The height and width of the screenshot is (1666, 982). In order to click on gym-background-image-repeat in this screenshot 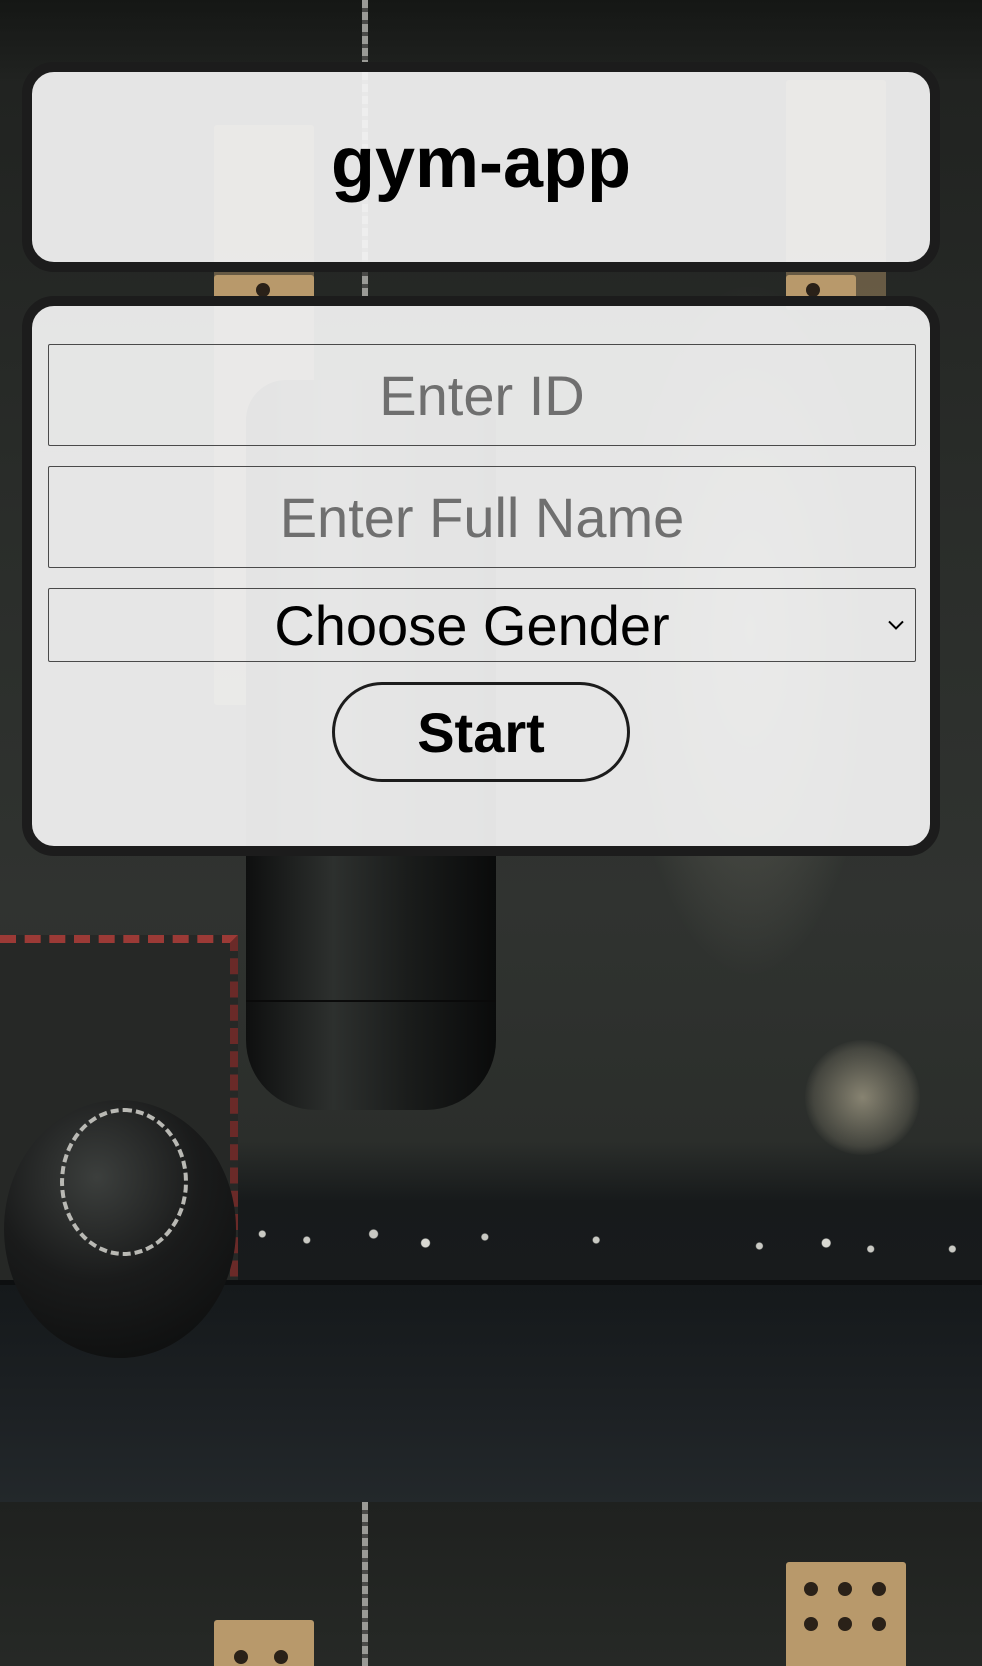, I will do `click(491, 1584)`.